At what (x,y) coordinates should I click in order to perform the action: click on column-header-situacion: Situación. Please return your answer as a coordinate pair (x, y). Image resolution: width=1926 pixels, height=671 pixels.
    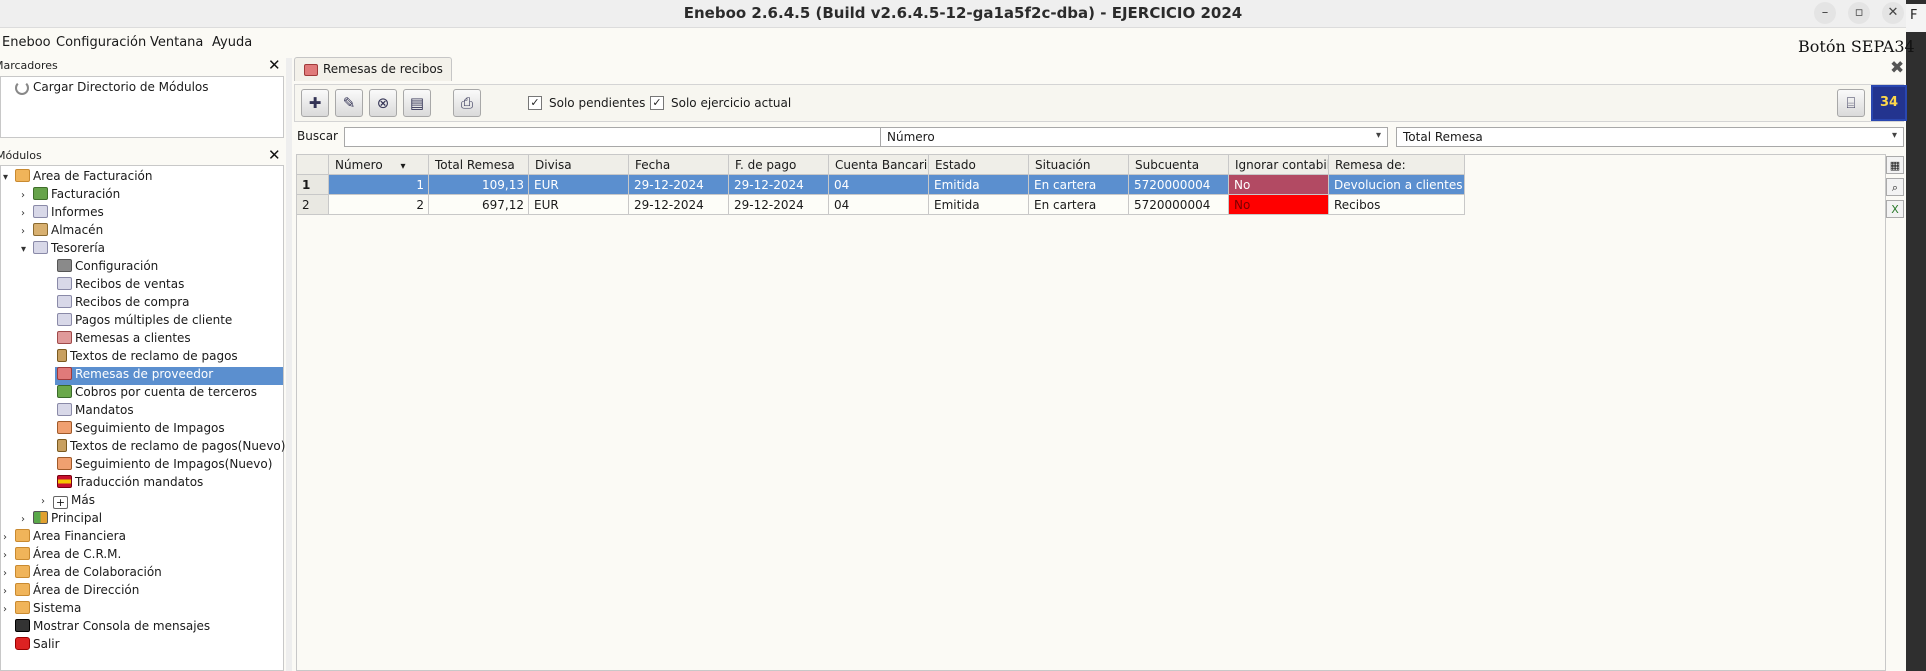
    Looking at the image, I should click on (1079, 165).